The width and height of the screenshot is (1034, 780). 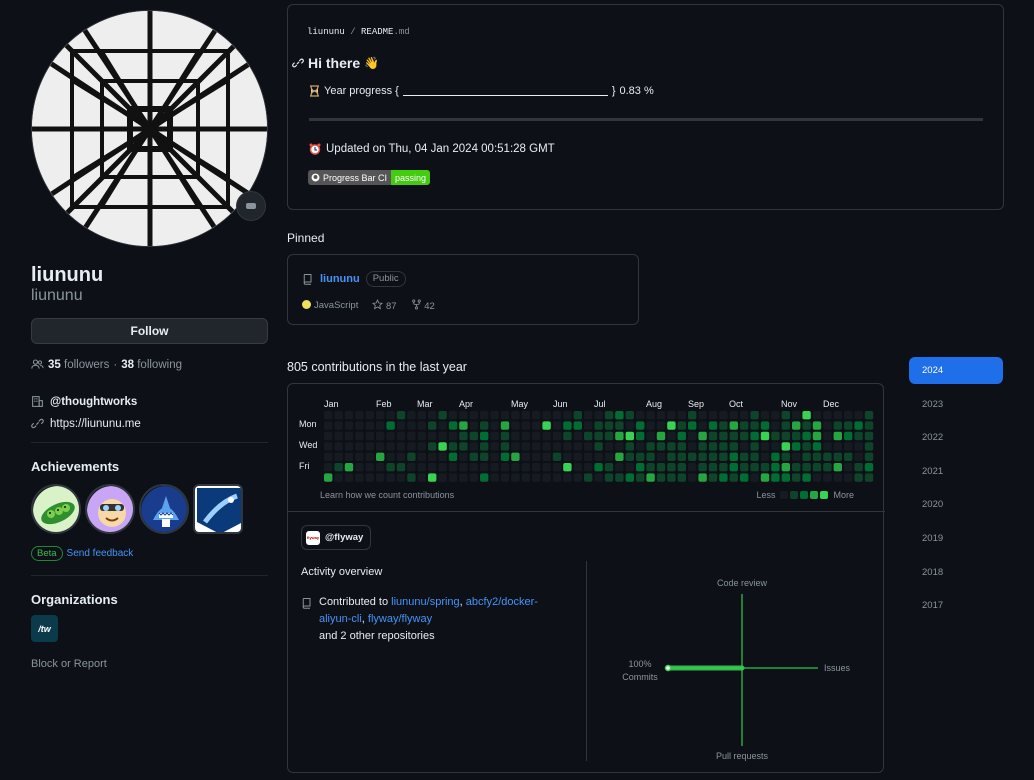 I want to click on repo-link-flyway: flyway/flyway, so click(x=400, y=619).